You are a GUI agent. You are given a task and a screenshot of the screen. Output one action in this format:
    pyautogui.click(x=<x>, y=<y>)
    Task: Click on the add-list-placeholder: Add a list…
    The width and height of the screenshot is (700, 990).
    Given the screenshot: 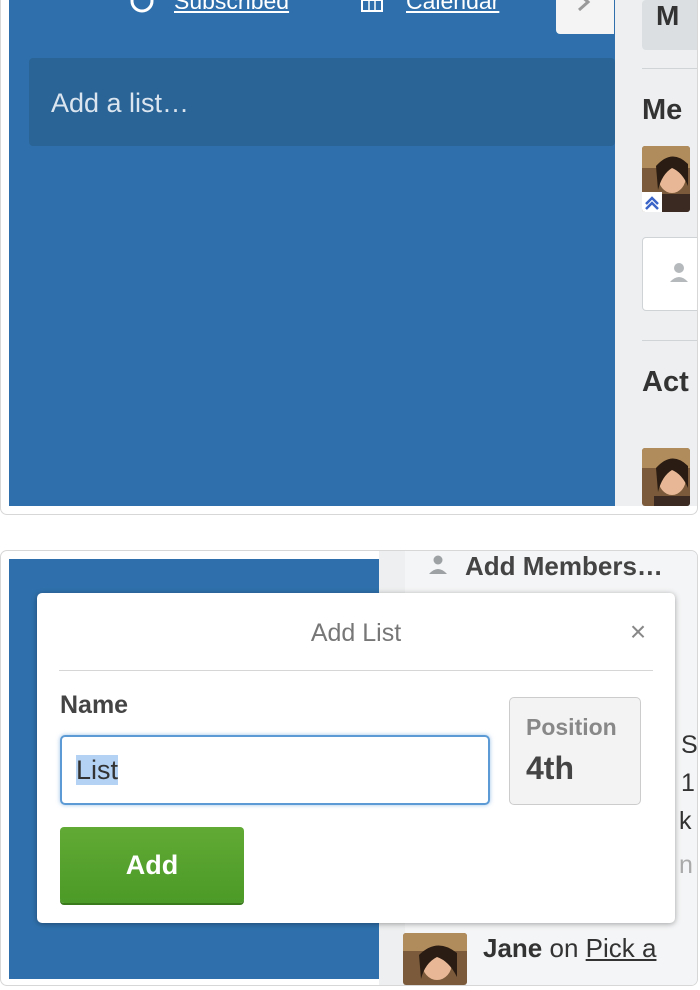 What is the action you would take?
    pyautogui.click(x=322, y=102)
    